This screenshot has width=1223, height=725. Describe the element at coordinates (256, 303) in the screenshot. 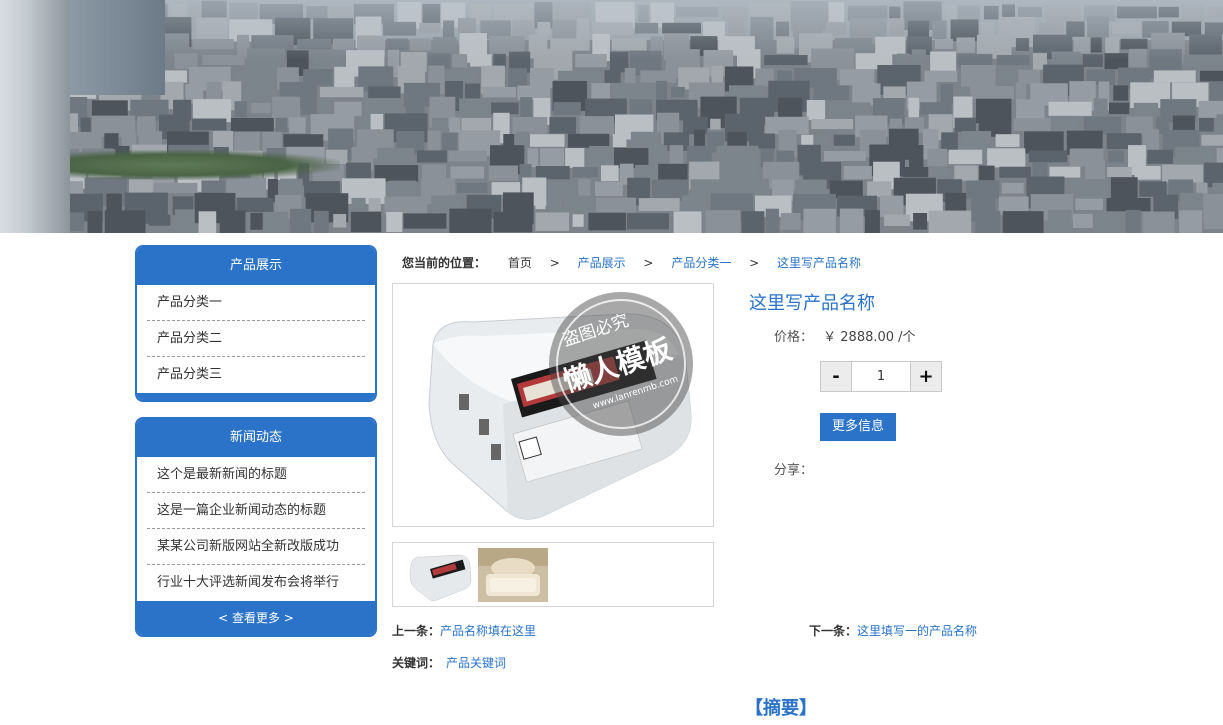

I see `product-category-item: 产品分类一` at that location.